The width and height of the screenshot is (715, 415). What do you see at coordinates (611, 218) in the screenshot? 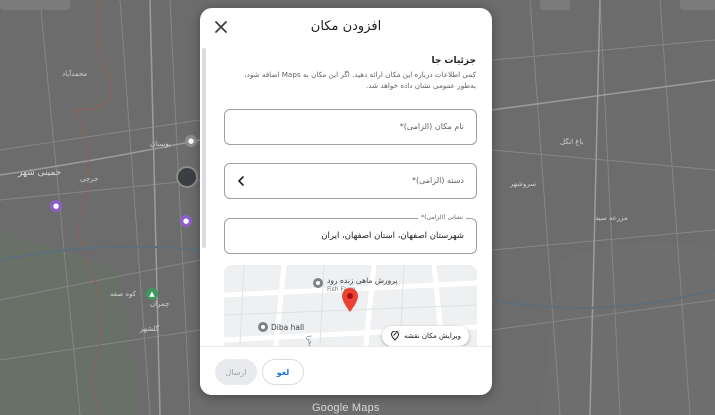
I see `map-label-mazraeh: مزرعه سید` at bounding box center [611, 218].